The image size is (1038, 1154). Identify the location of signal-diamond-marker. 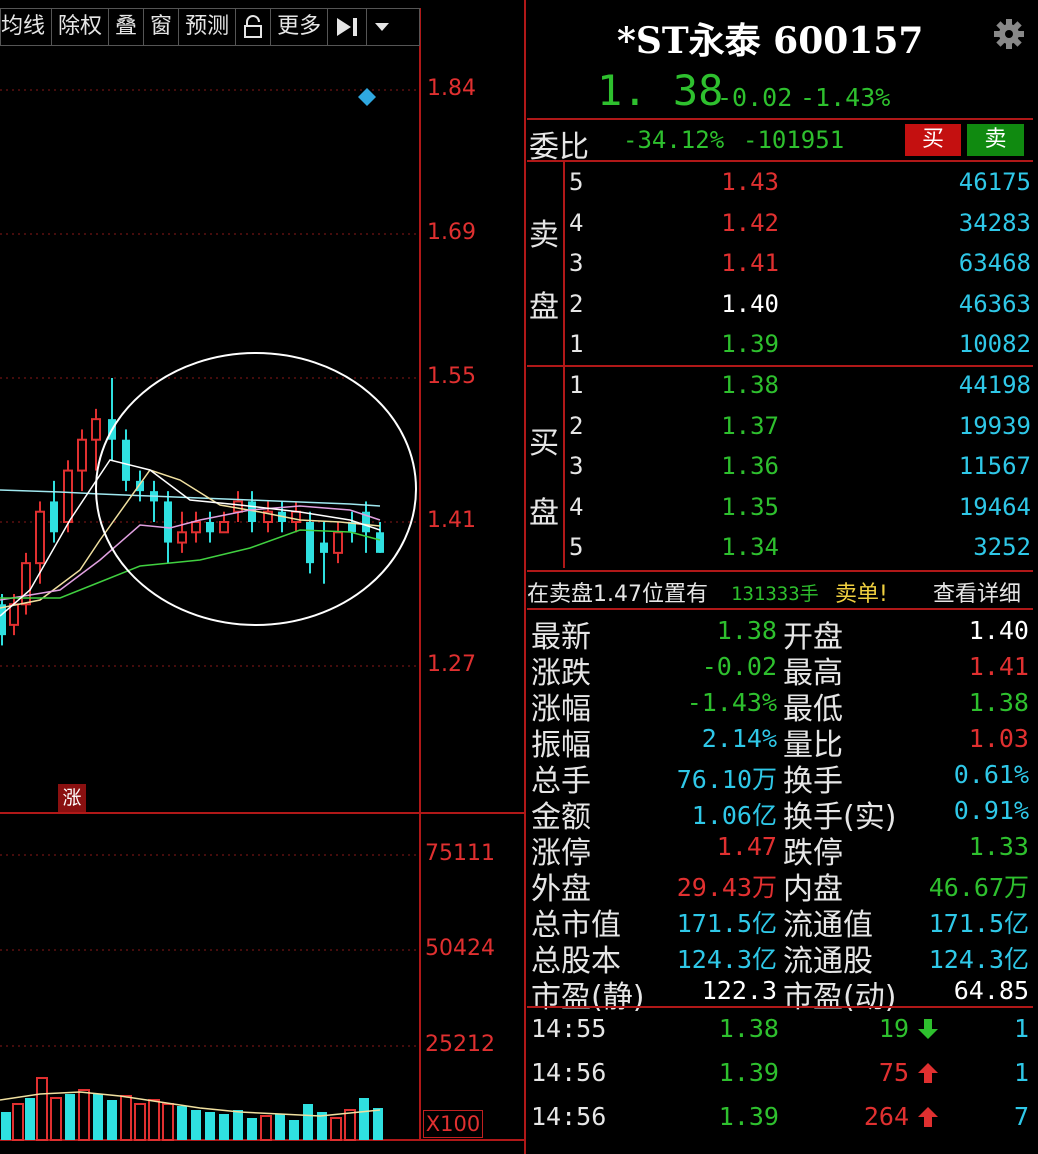
(367, 97).